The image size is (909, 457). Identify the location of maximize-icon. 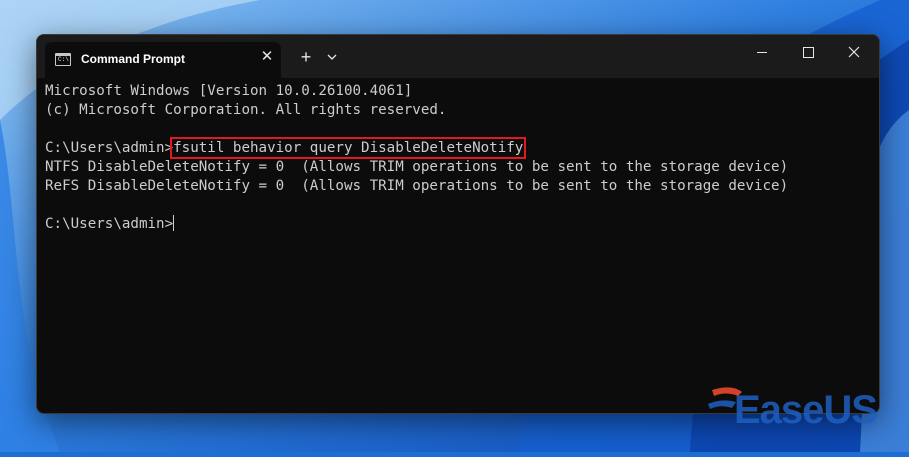
(808, 52).